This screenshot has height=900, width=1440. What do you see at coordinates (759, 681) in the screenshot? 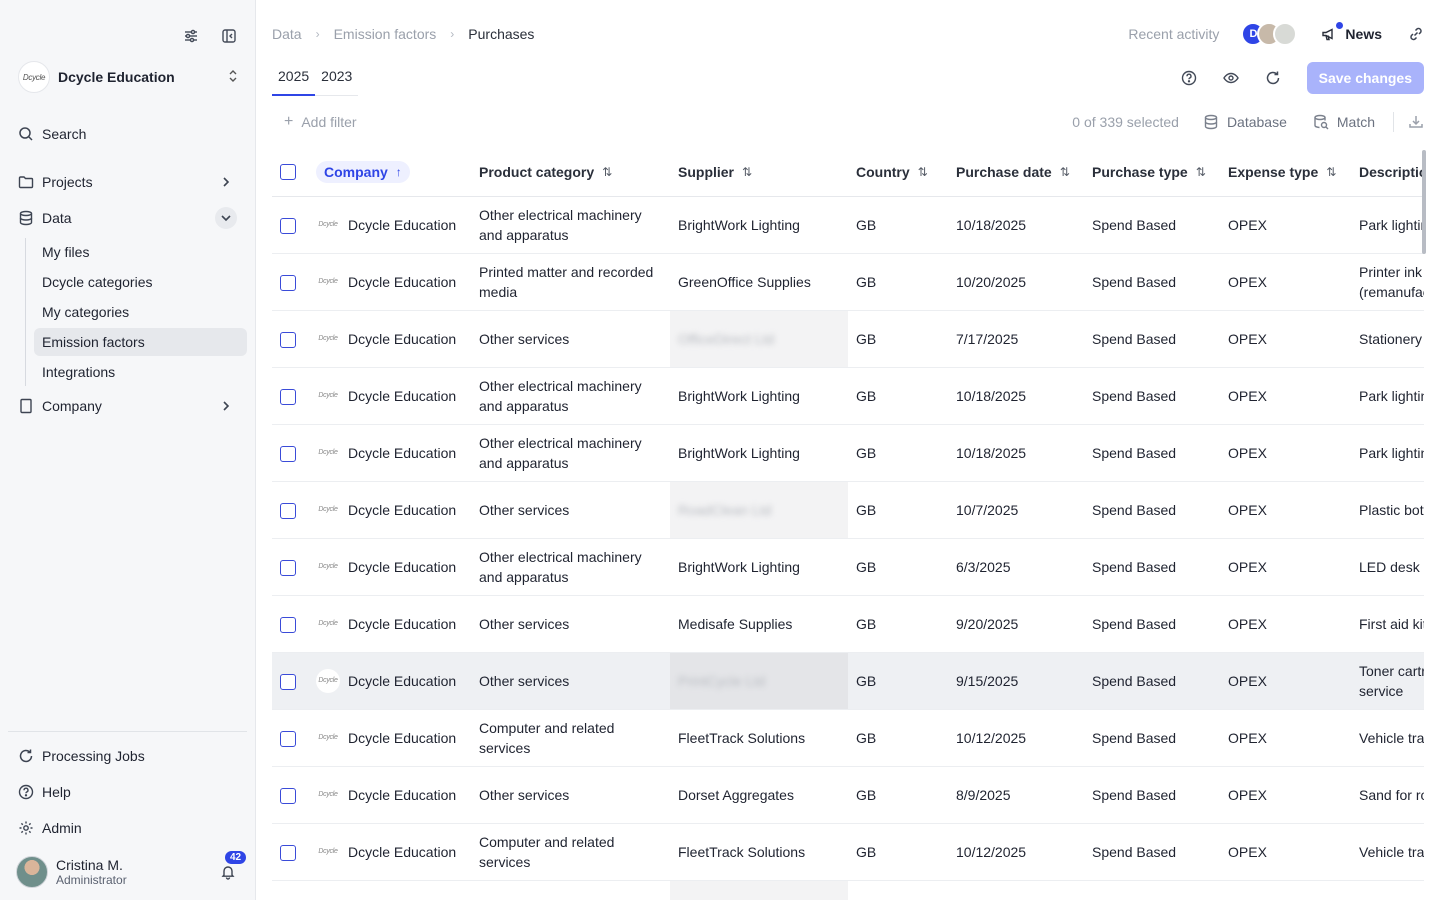
I see `supplier-cell: PrintCycle Ltd` at bounding box center [759, 681].